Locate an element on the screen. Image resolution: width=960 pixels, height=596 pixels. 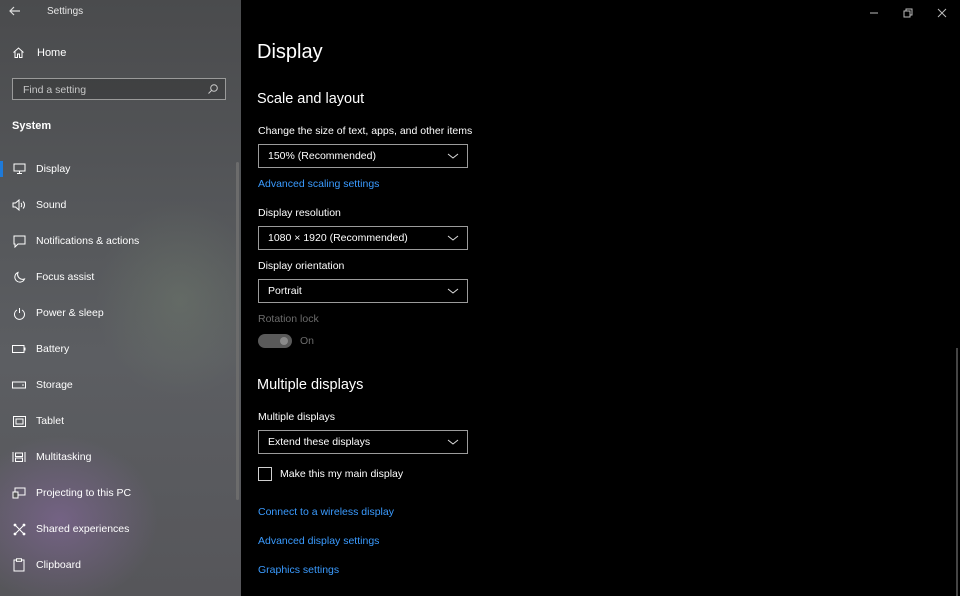
back-arrow-icon is located at coordinates (14, 11).